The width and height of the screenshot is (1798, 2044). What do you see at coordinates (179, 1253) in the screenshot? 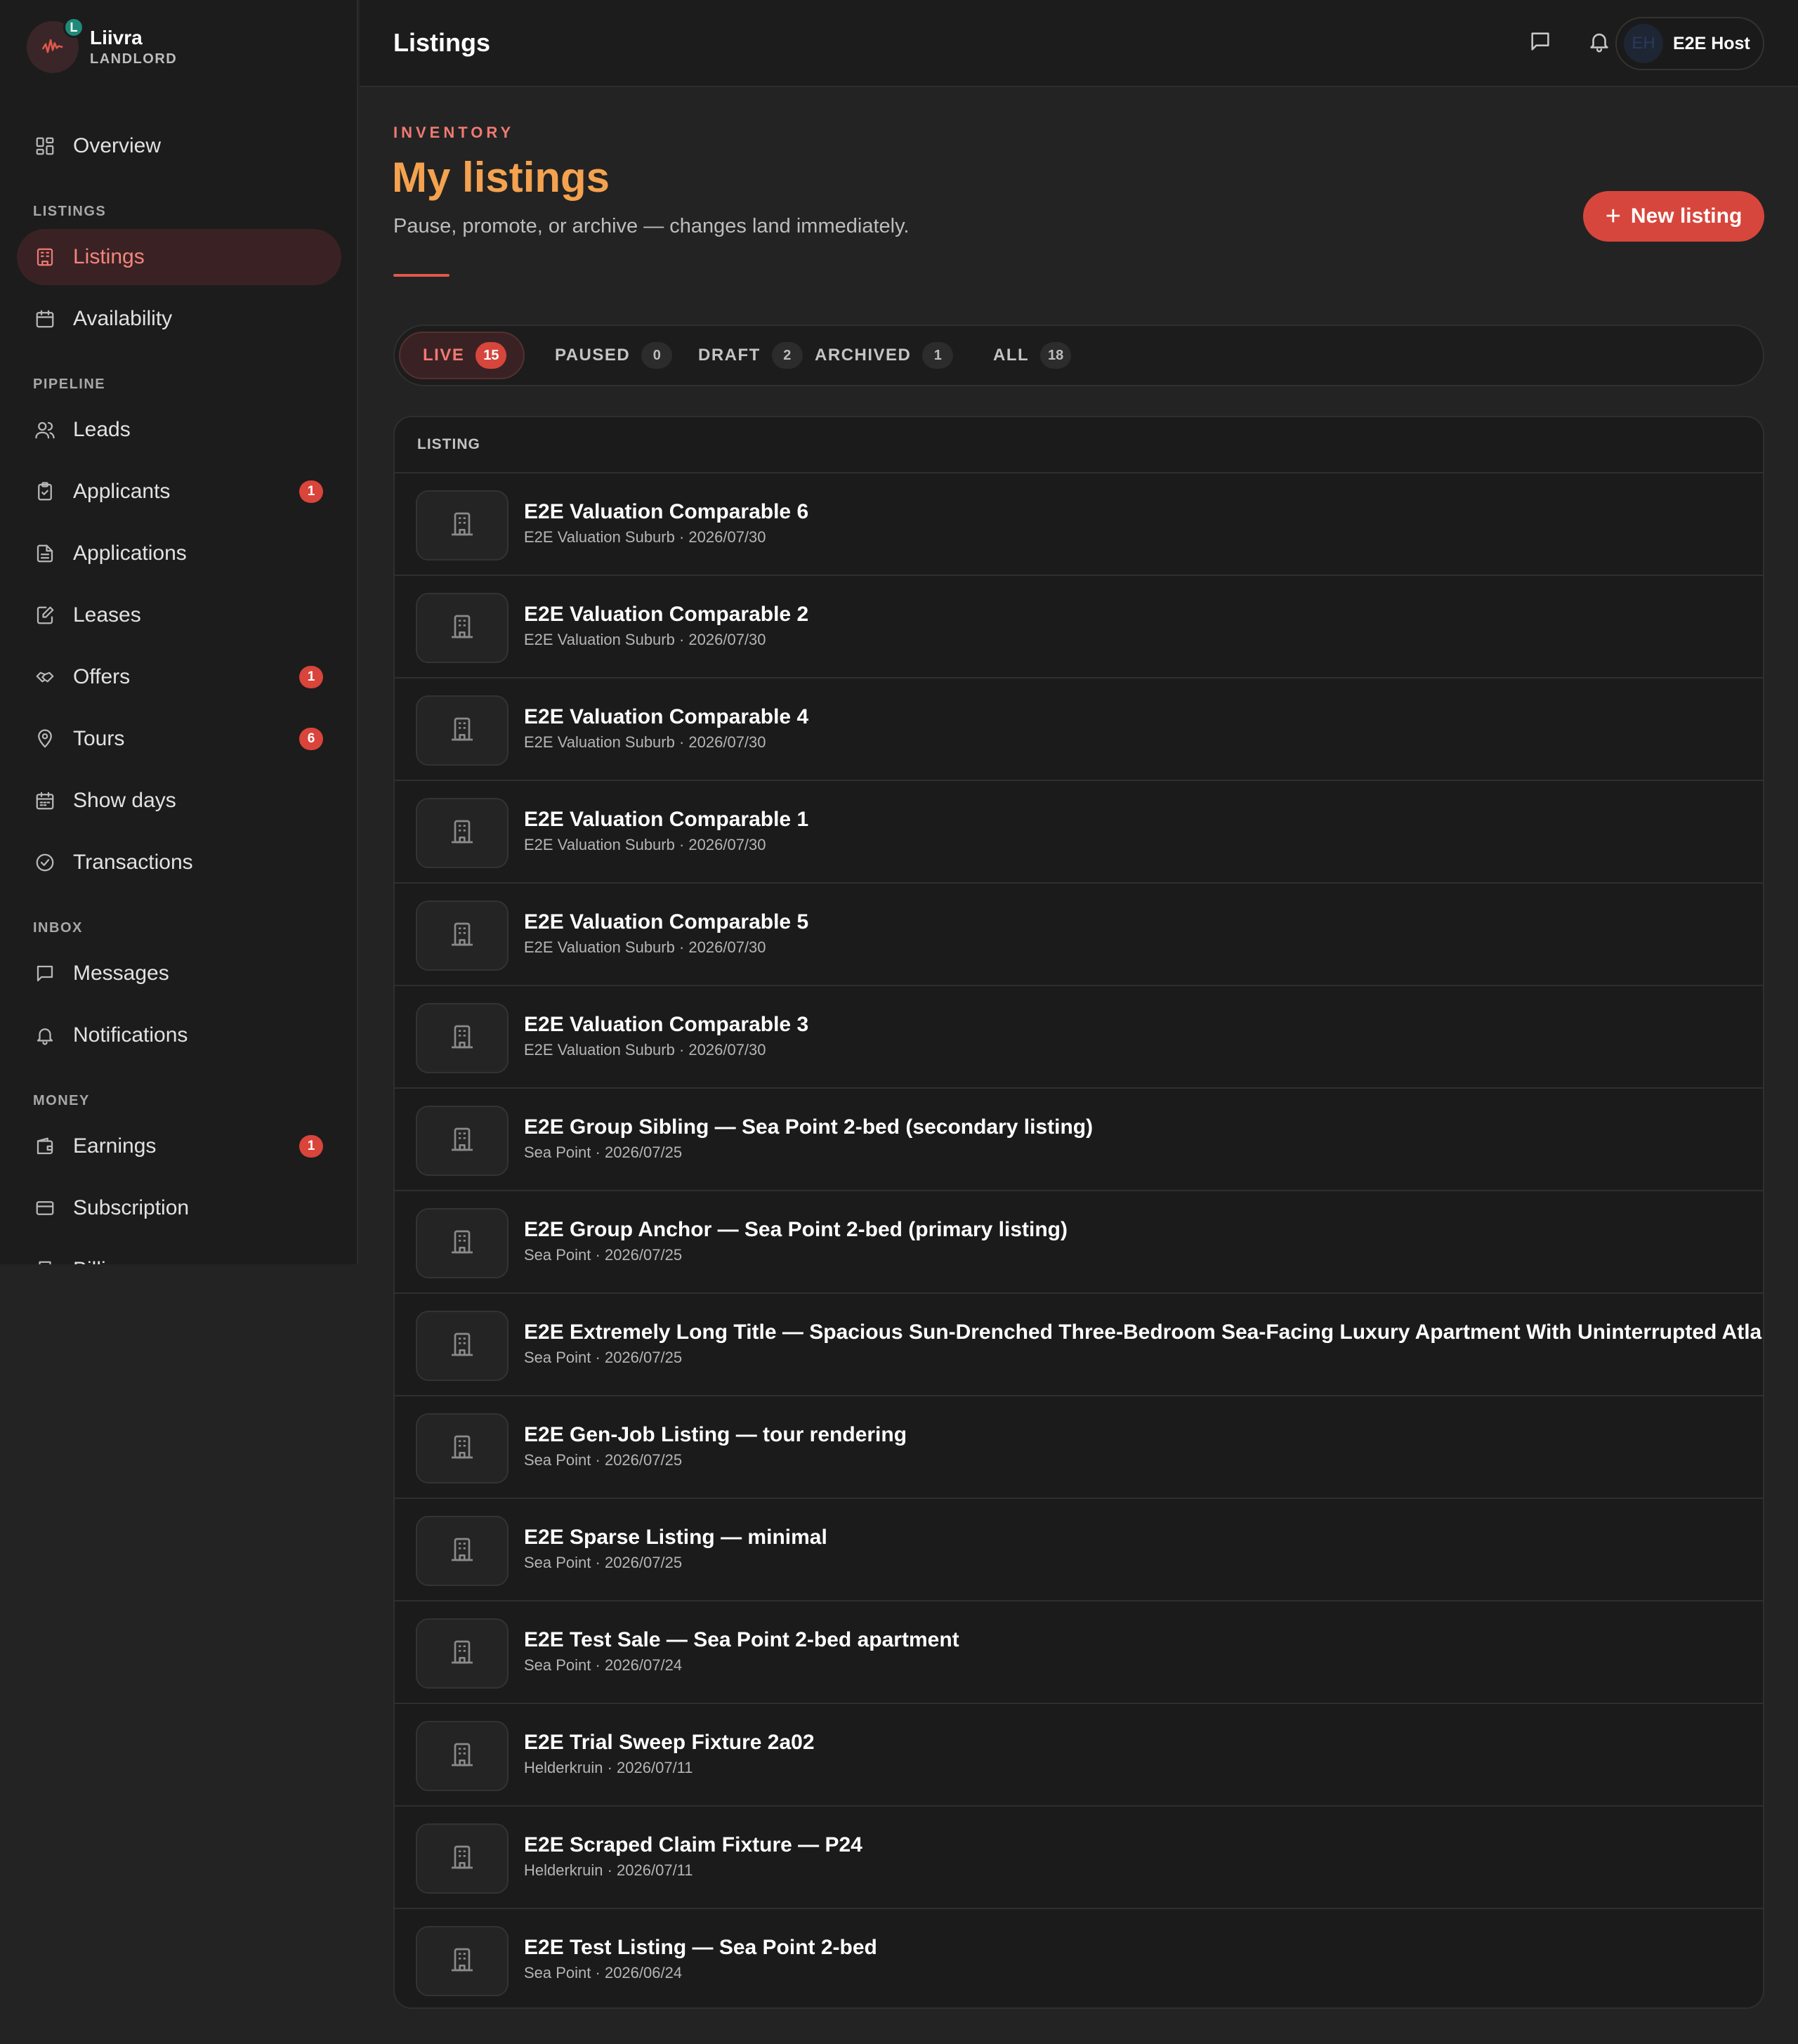
I see `sidebar-item-billing: Billing` at bounding box center [179, 1253].